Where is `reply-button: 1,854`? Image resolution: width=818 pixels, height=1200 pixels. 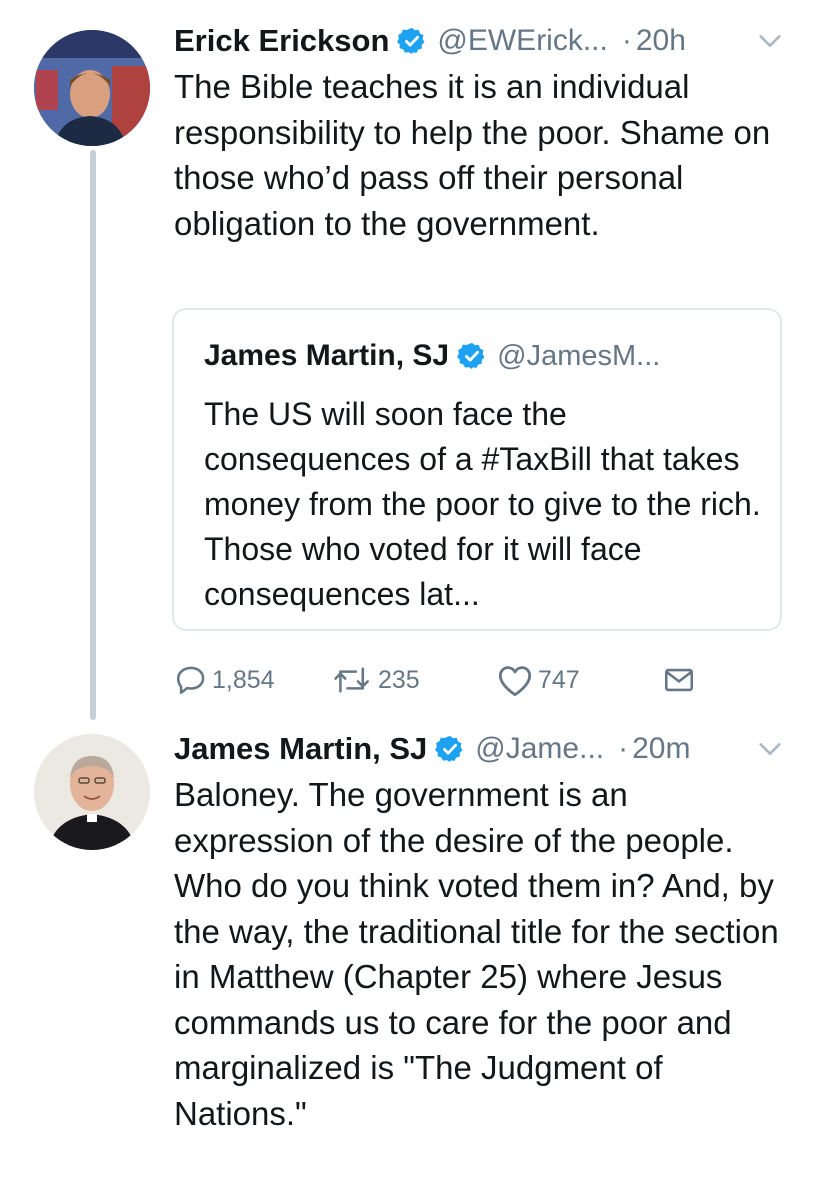
reply-button: 1,854 is located at coordinates (224, 680).